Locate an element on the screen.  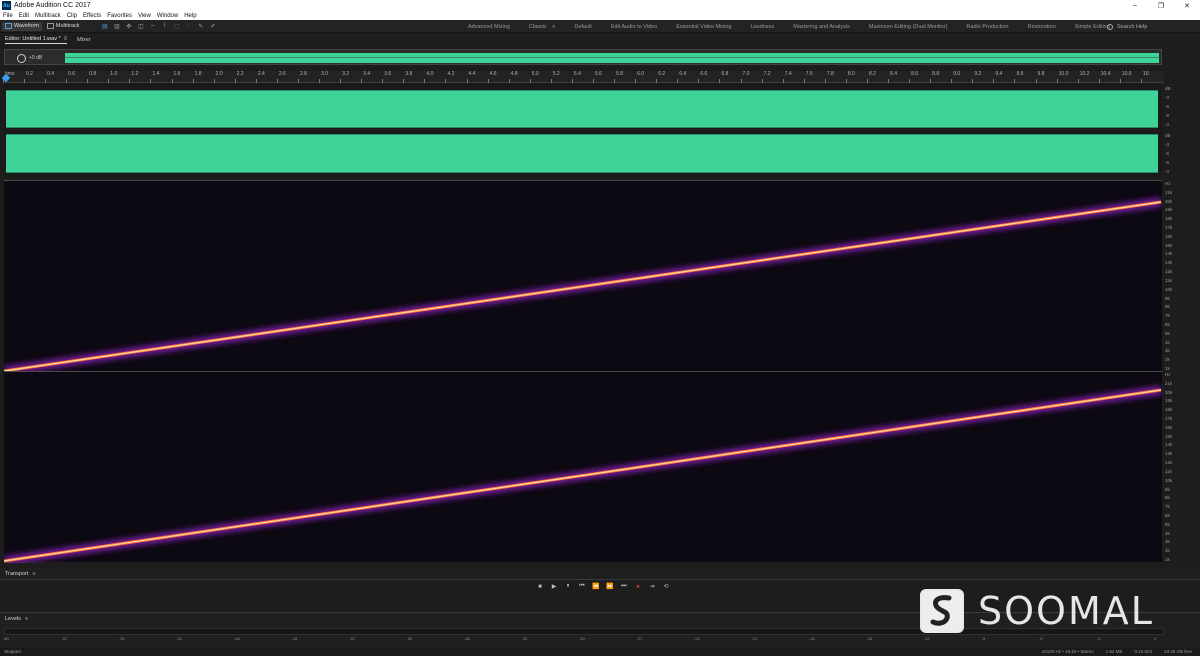
ruler-tick: 3.4 is located at coordinates (365, 77).